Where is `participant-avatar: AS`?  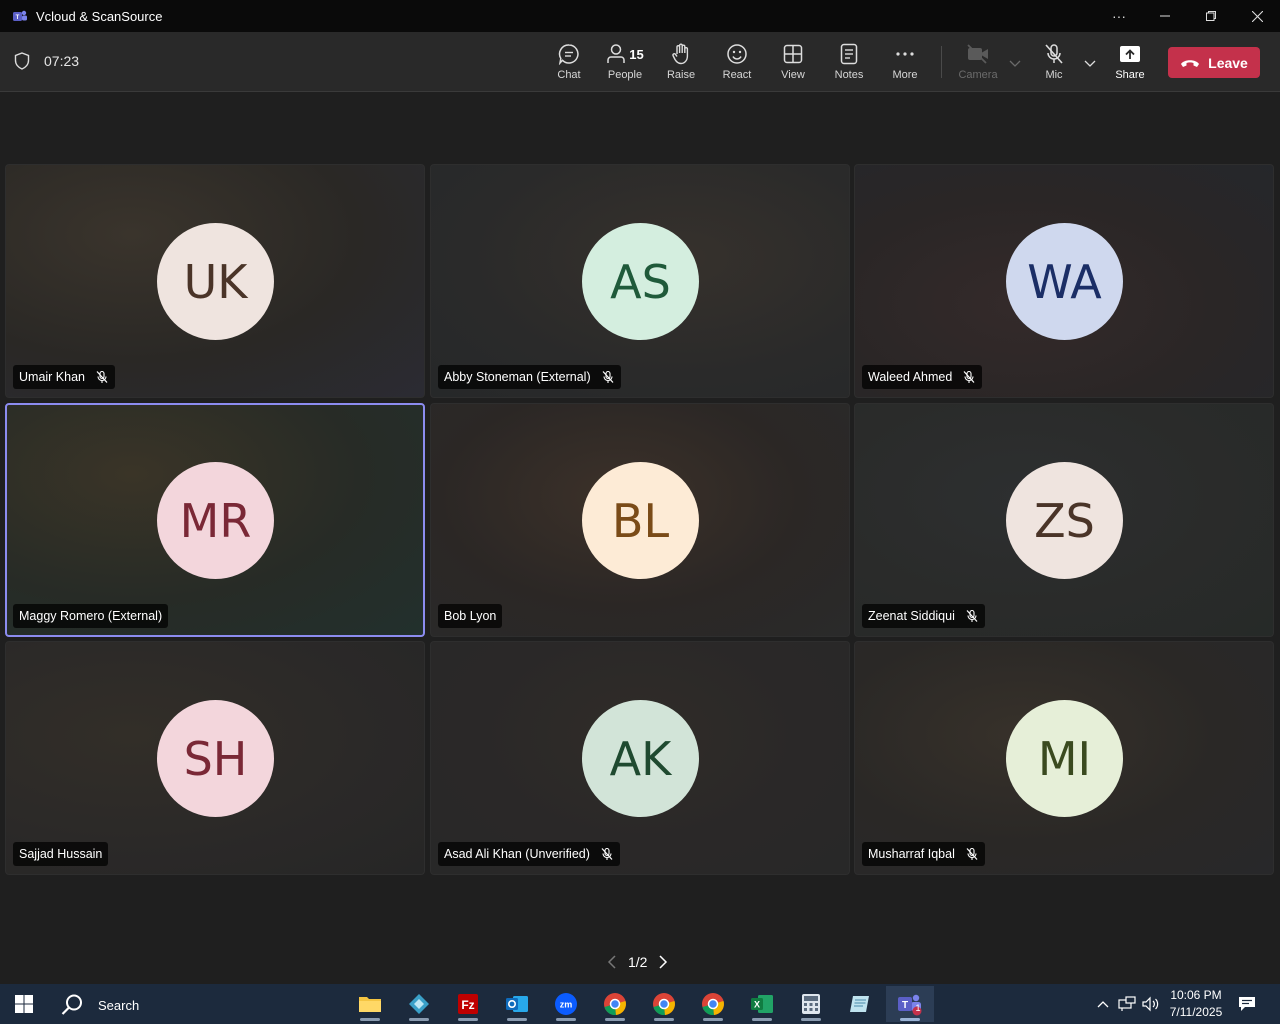
participant-avatar: AS is located at coordinates (640, 281).